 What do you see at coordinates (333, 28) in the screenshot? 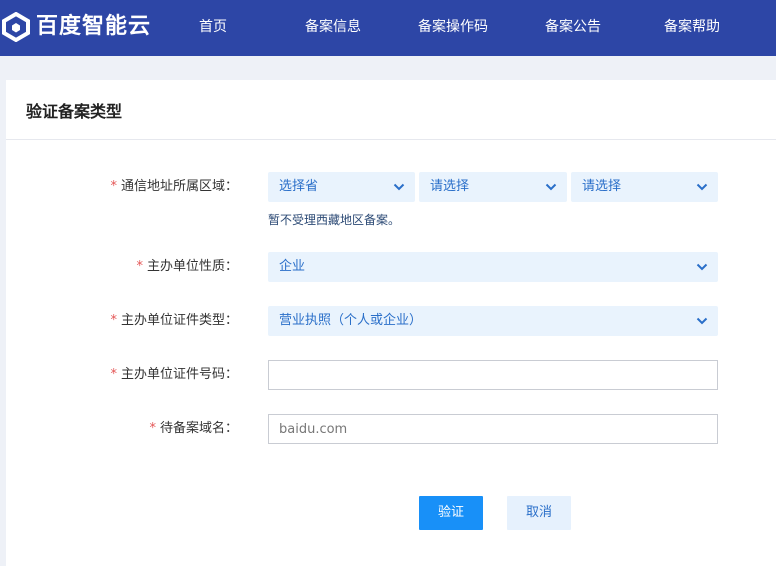
I see `nav-item-filing-info: 备案信息` at bounding box center [333, 28].